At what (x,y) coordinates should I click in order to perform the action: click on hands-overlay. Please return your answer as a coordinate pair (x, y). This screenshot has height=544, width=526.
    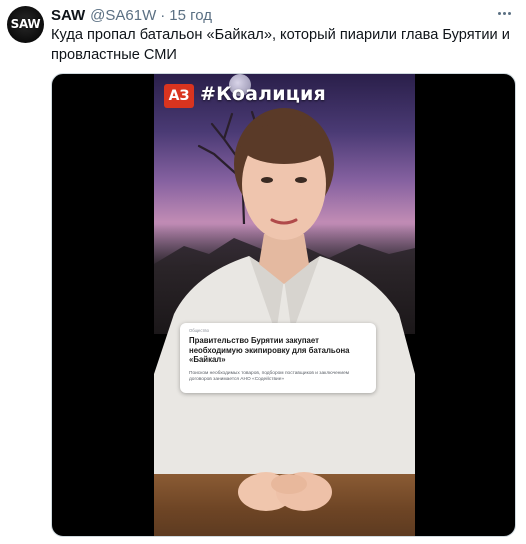
    Looking at the image, I should click on (285, 492).